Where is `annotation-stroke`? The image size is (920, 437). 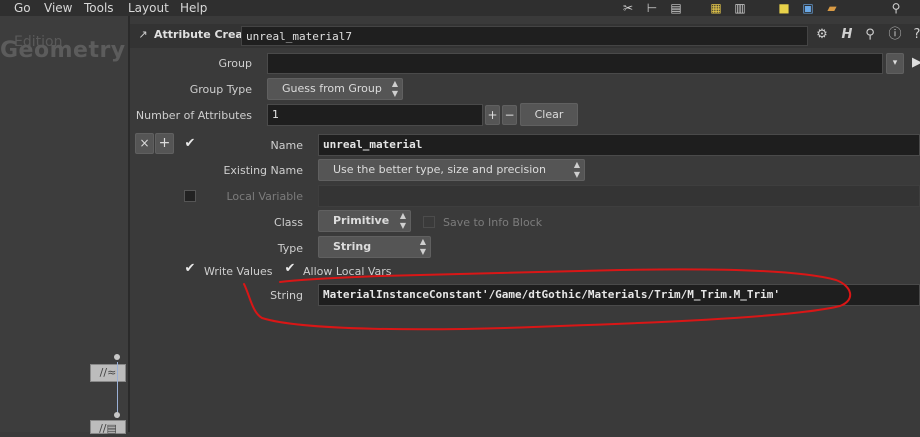
annotation-stroke is located at coordinates (547, 299).